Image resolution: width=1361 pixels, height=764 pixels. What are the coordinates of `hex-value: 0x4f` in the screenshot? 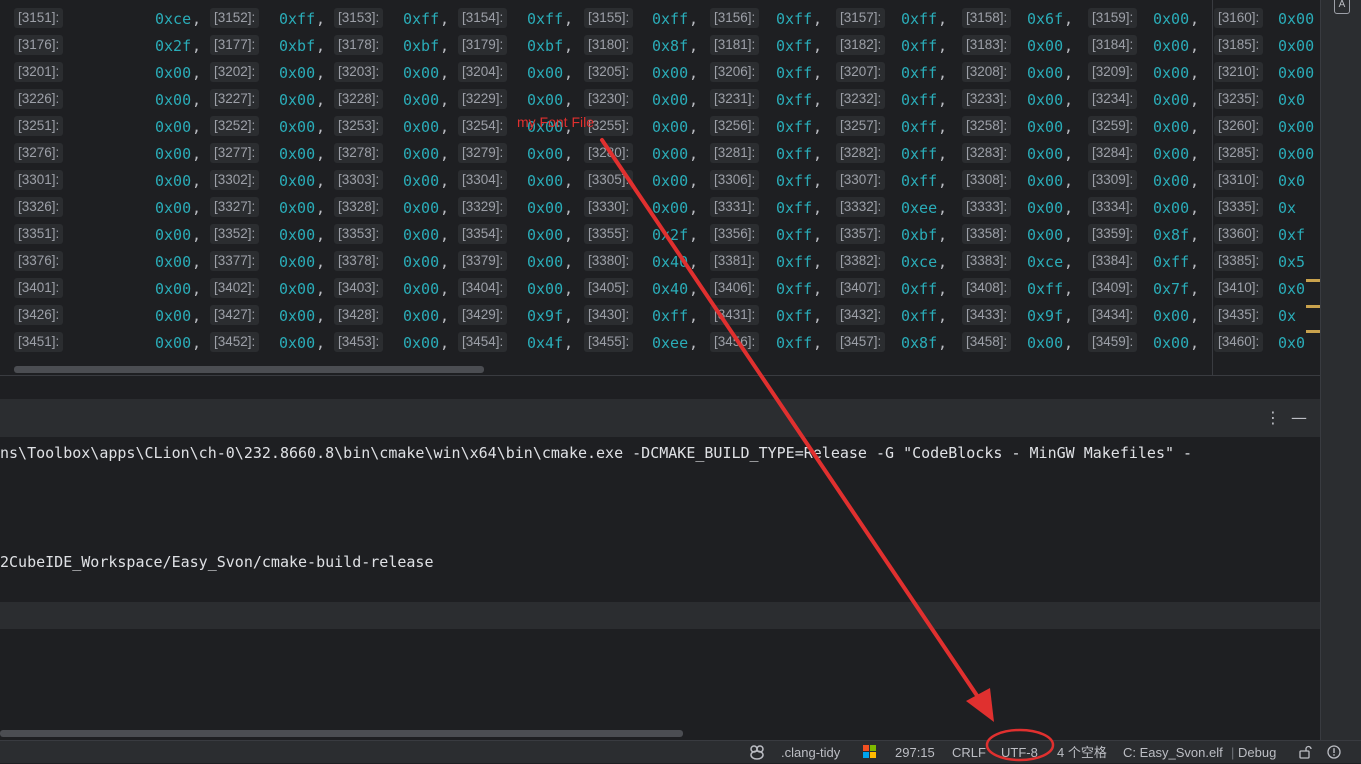 It's located at (545, 343).